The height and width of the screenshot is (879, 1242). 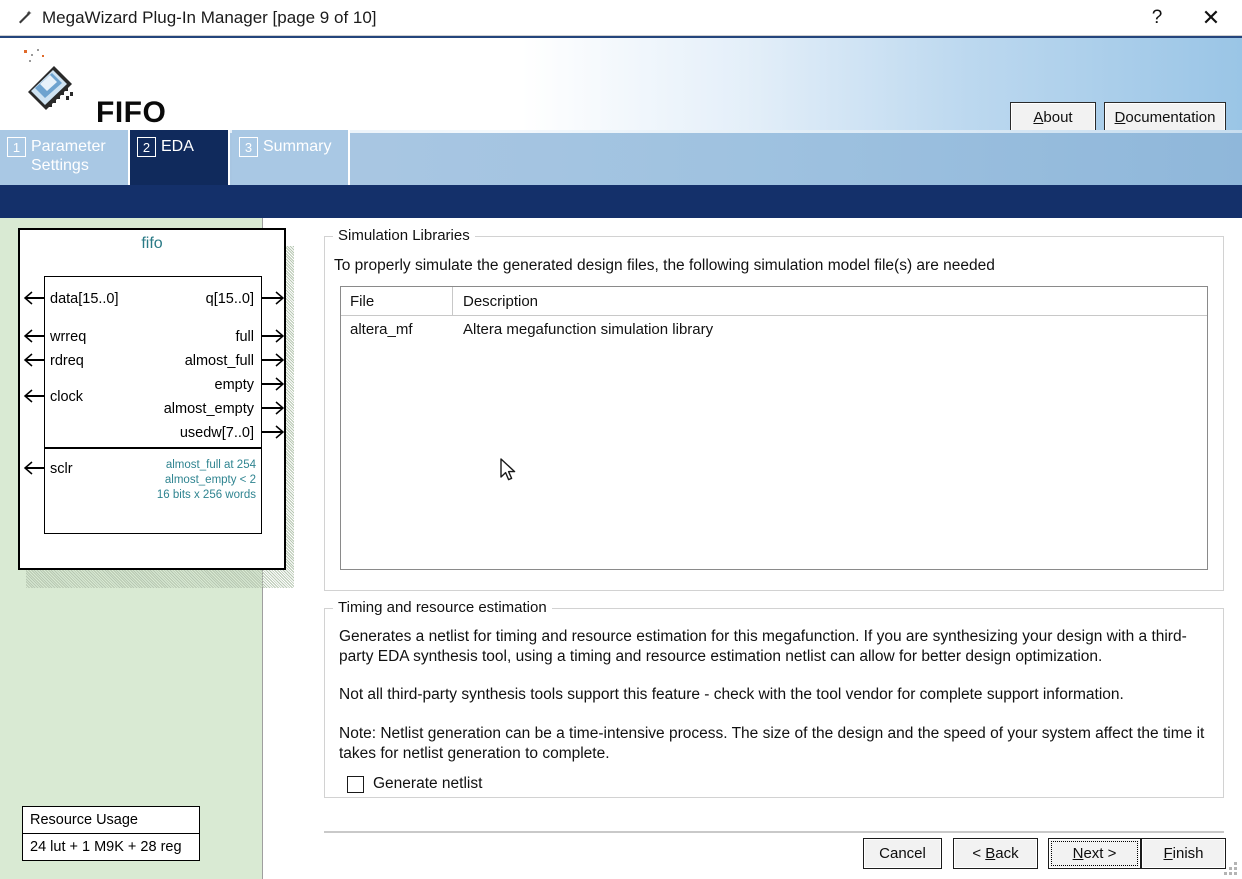 What do you see at coordinates (177, 146) in the screenshot?
I see `tab-label-eda: EDA` at bounding box center [177, 146].